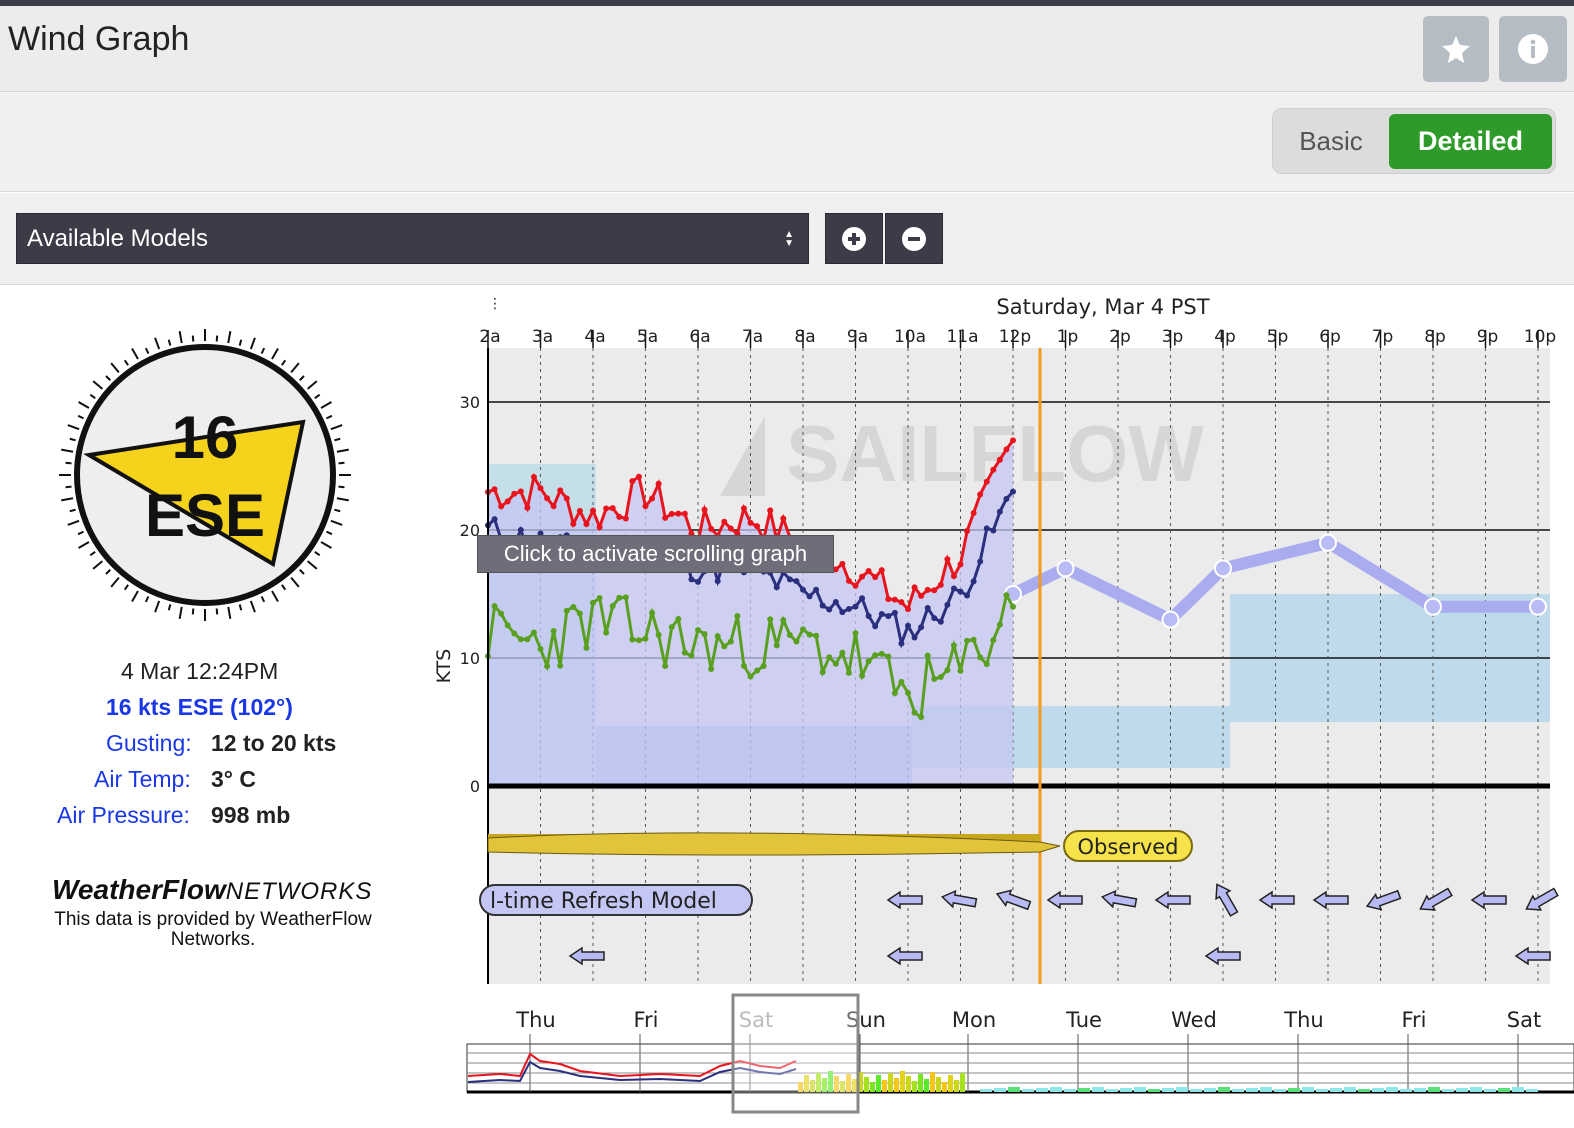  What do you see at coordinates (914, 238) in the screenshot?
I see `zoom-out-button` at bounding box center [914, 238].